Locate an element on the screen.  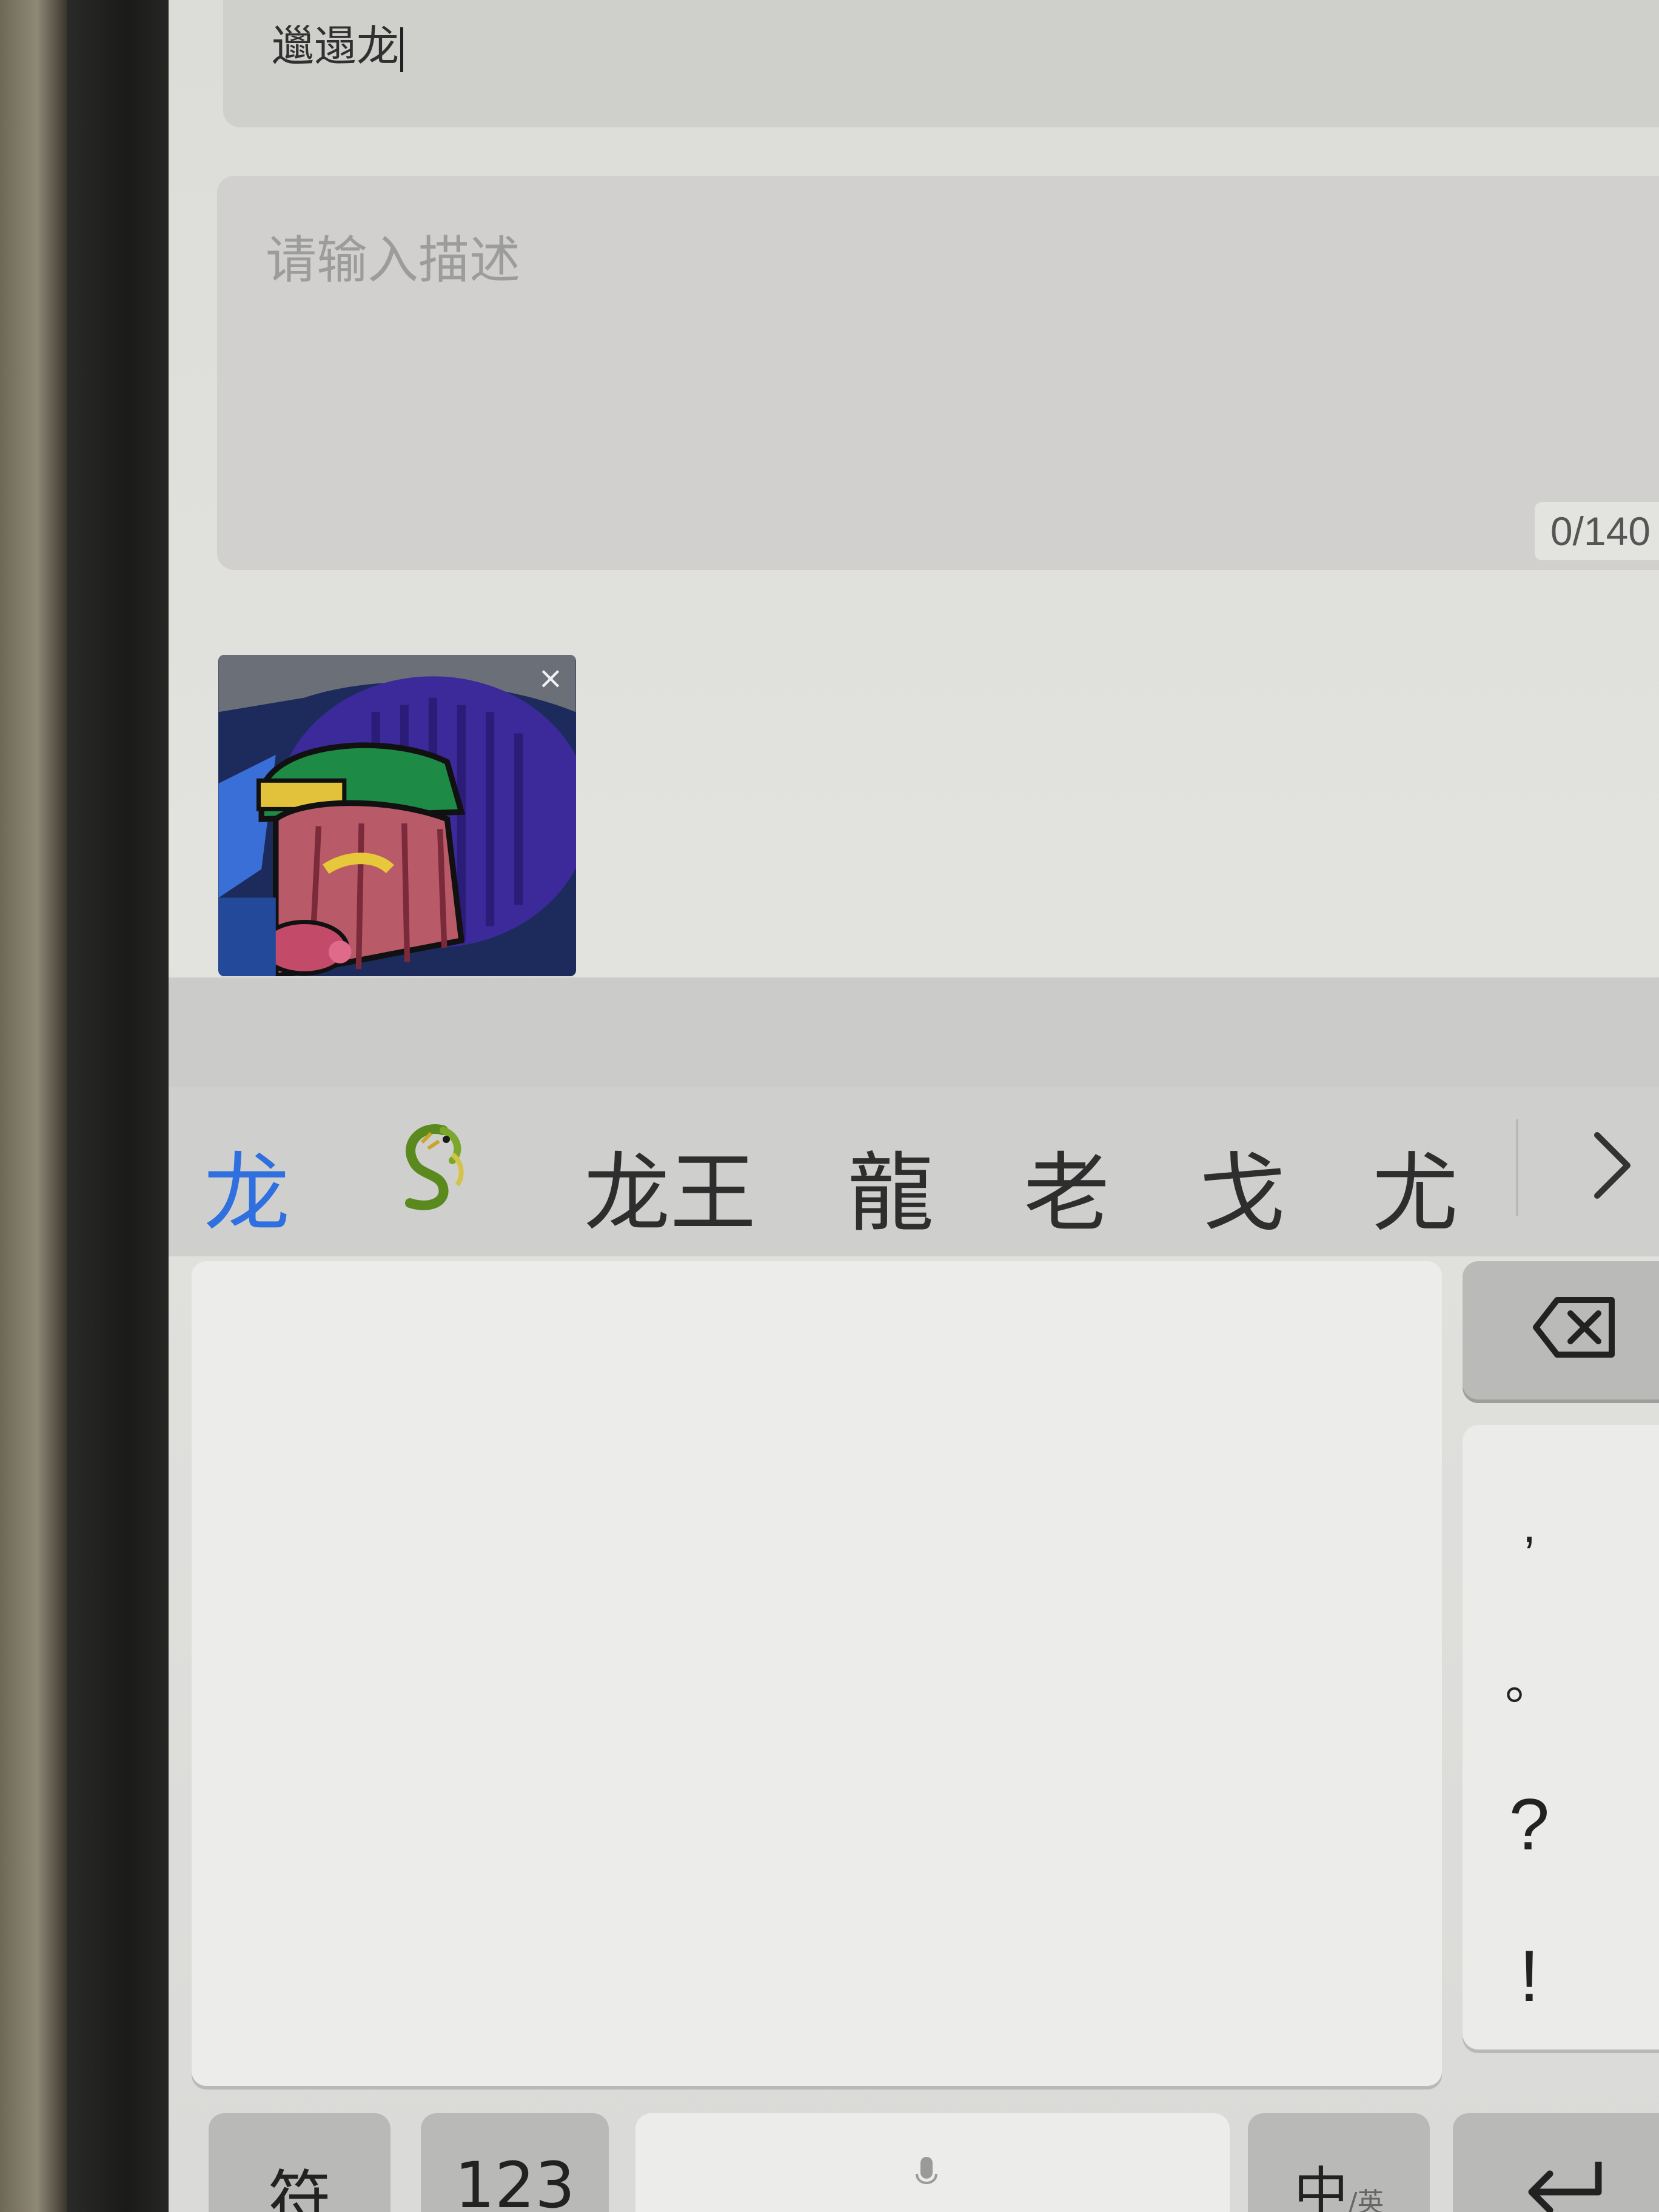
candidate-item: 尤 is located at coordinates (1415, 1185).